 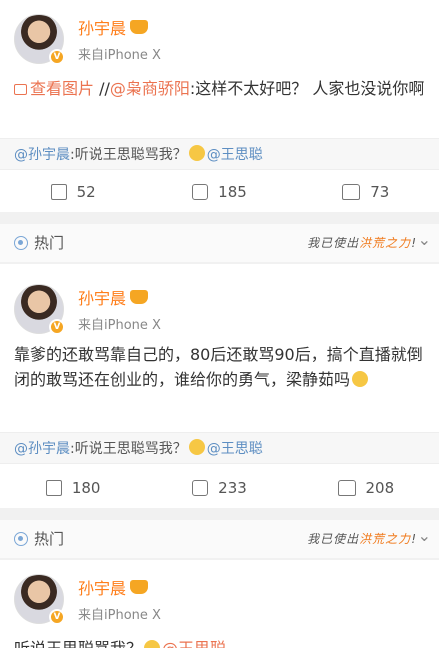 What do you see at coordinates (380, 488) in the screenshot?
I see `like-count: 208` at bounding box center [380, 488].